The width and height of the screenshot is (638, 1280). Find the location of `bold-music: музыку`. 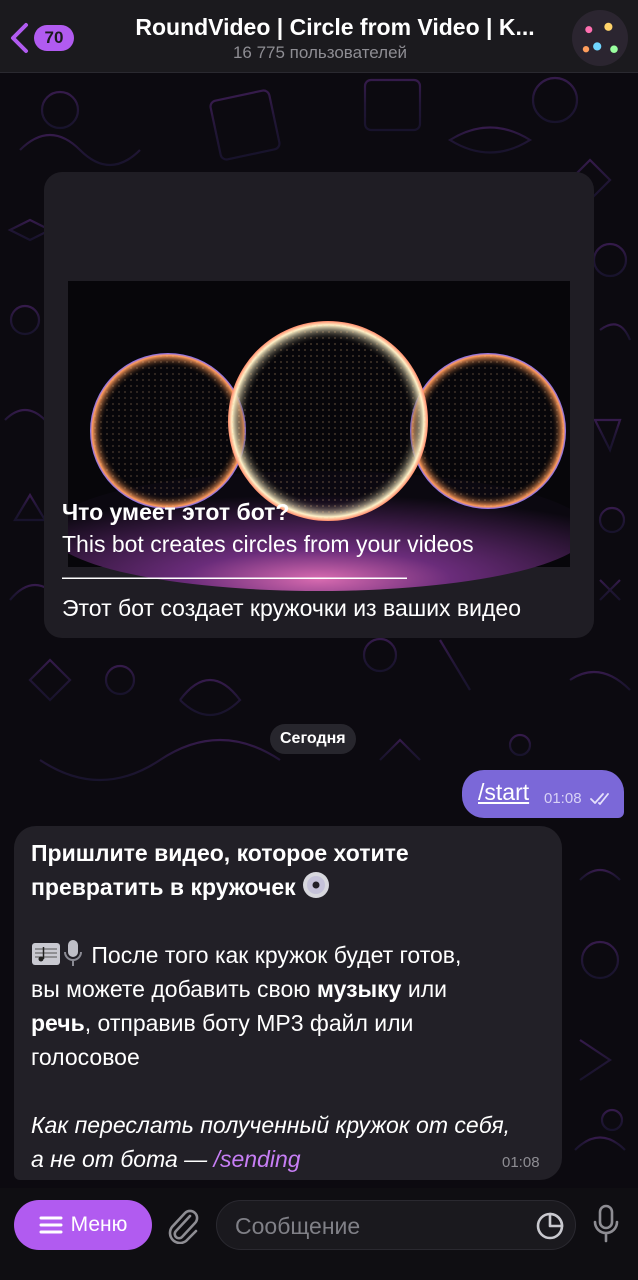

bold-music: музыку is located at coordinates (359, 989).